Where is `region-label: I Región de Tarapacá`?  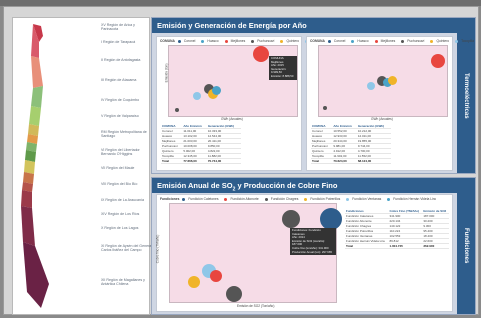
region-label: I Región de Tarapacá is located at coordinates (127, 42).